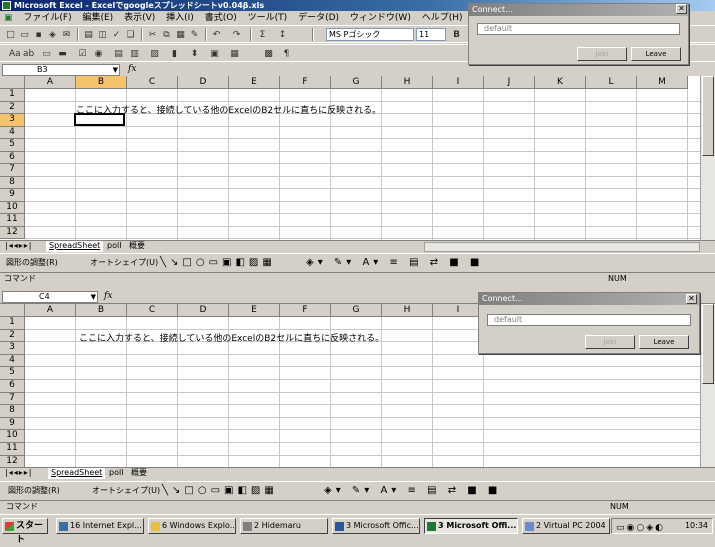 The width and height of the screenshot is (715, 547). I want to click on column-header: C, so click(152, 82).